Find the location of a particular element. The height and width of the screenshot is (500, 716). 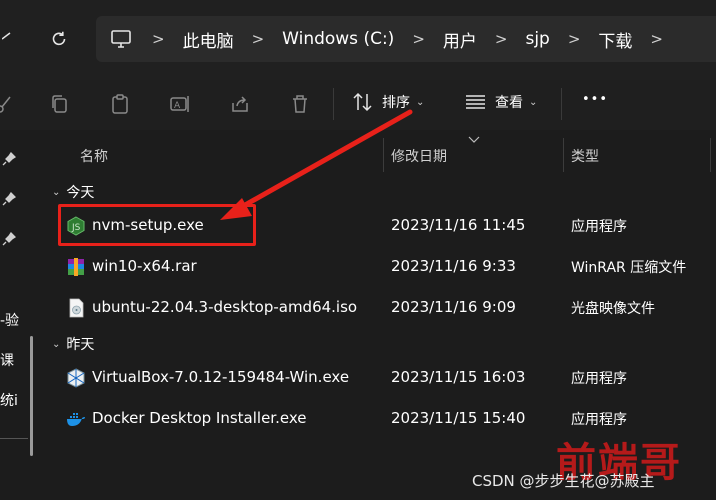

annotation-arrow is located at coordinates (316, 164).